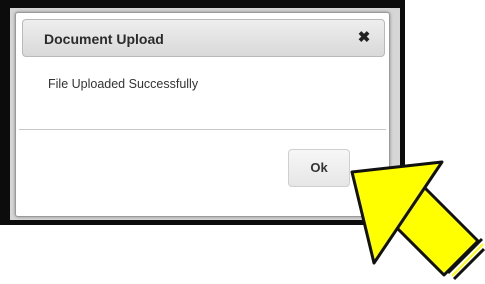 This screenshot has height=284, width=485. What do you see at coordinates (203, 38) in the screenshot?
I see `dialog-header: Document Upload ✖` at bounding box center [203, 38].